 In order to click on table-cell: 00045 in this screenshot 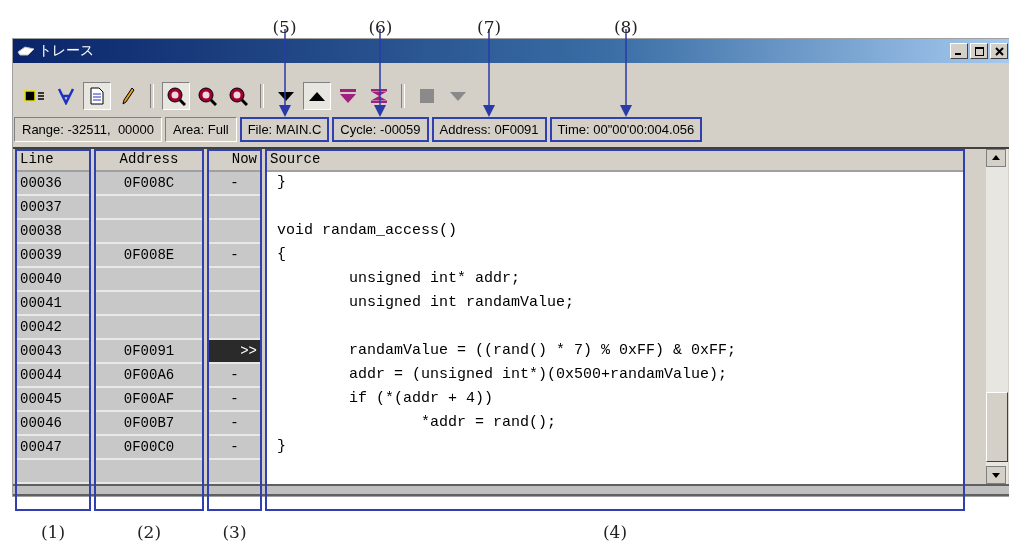, I will do `click(53, 400)`.